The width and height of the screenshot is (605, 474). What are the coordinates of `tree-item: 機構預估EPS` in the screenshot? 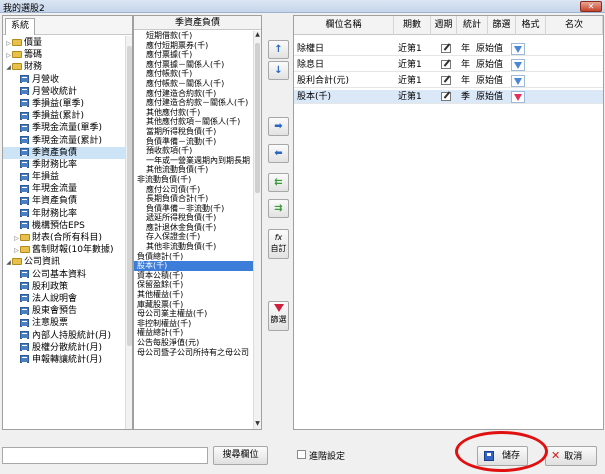 It's located at (65, 226).